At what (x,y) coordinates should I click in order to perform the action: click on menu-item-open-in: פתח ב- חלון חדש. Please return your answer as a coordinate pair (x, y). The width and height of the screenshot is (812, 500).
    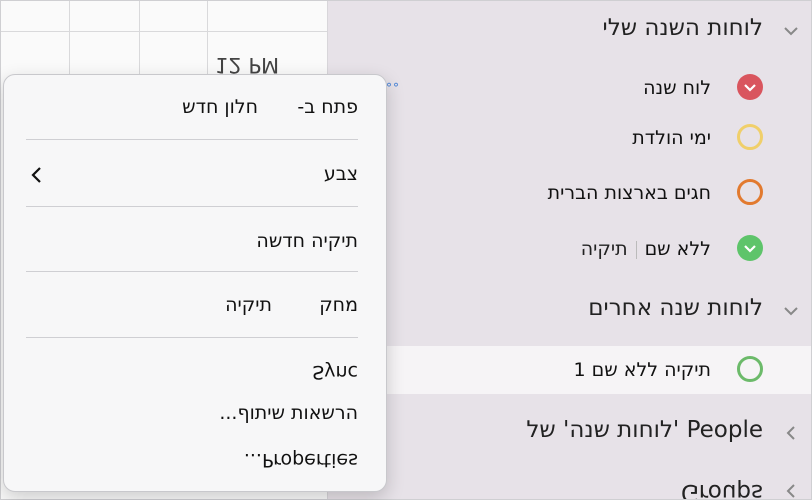
    Looking at the image, I should click on (192, 109).